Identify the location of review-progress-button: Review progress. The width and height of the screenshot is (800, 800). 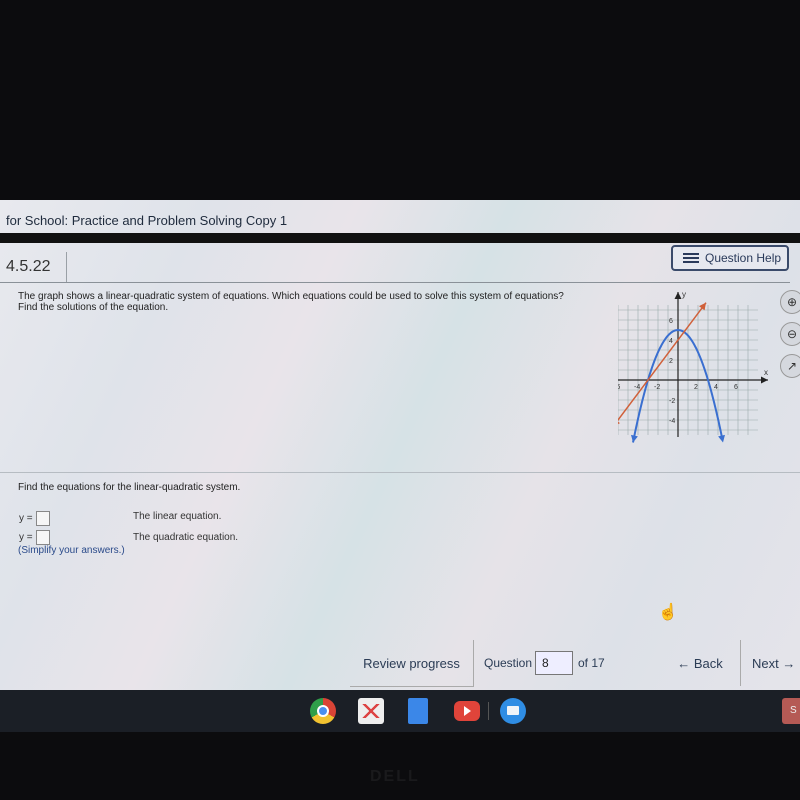
(412, 663).